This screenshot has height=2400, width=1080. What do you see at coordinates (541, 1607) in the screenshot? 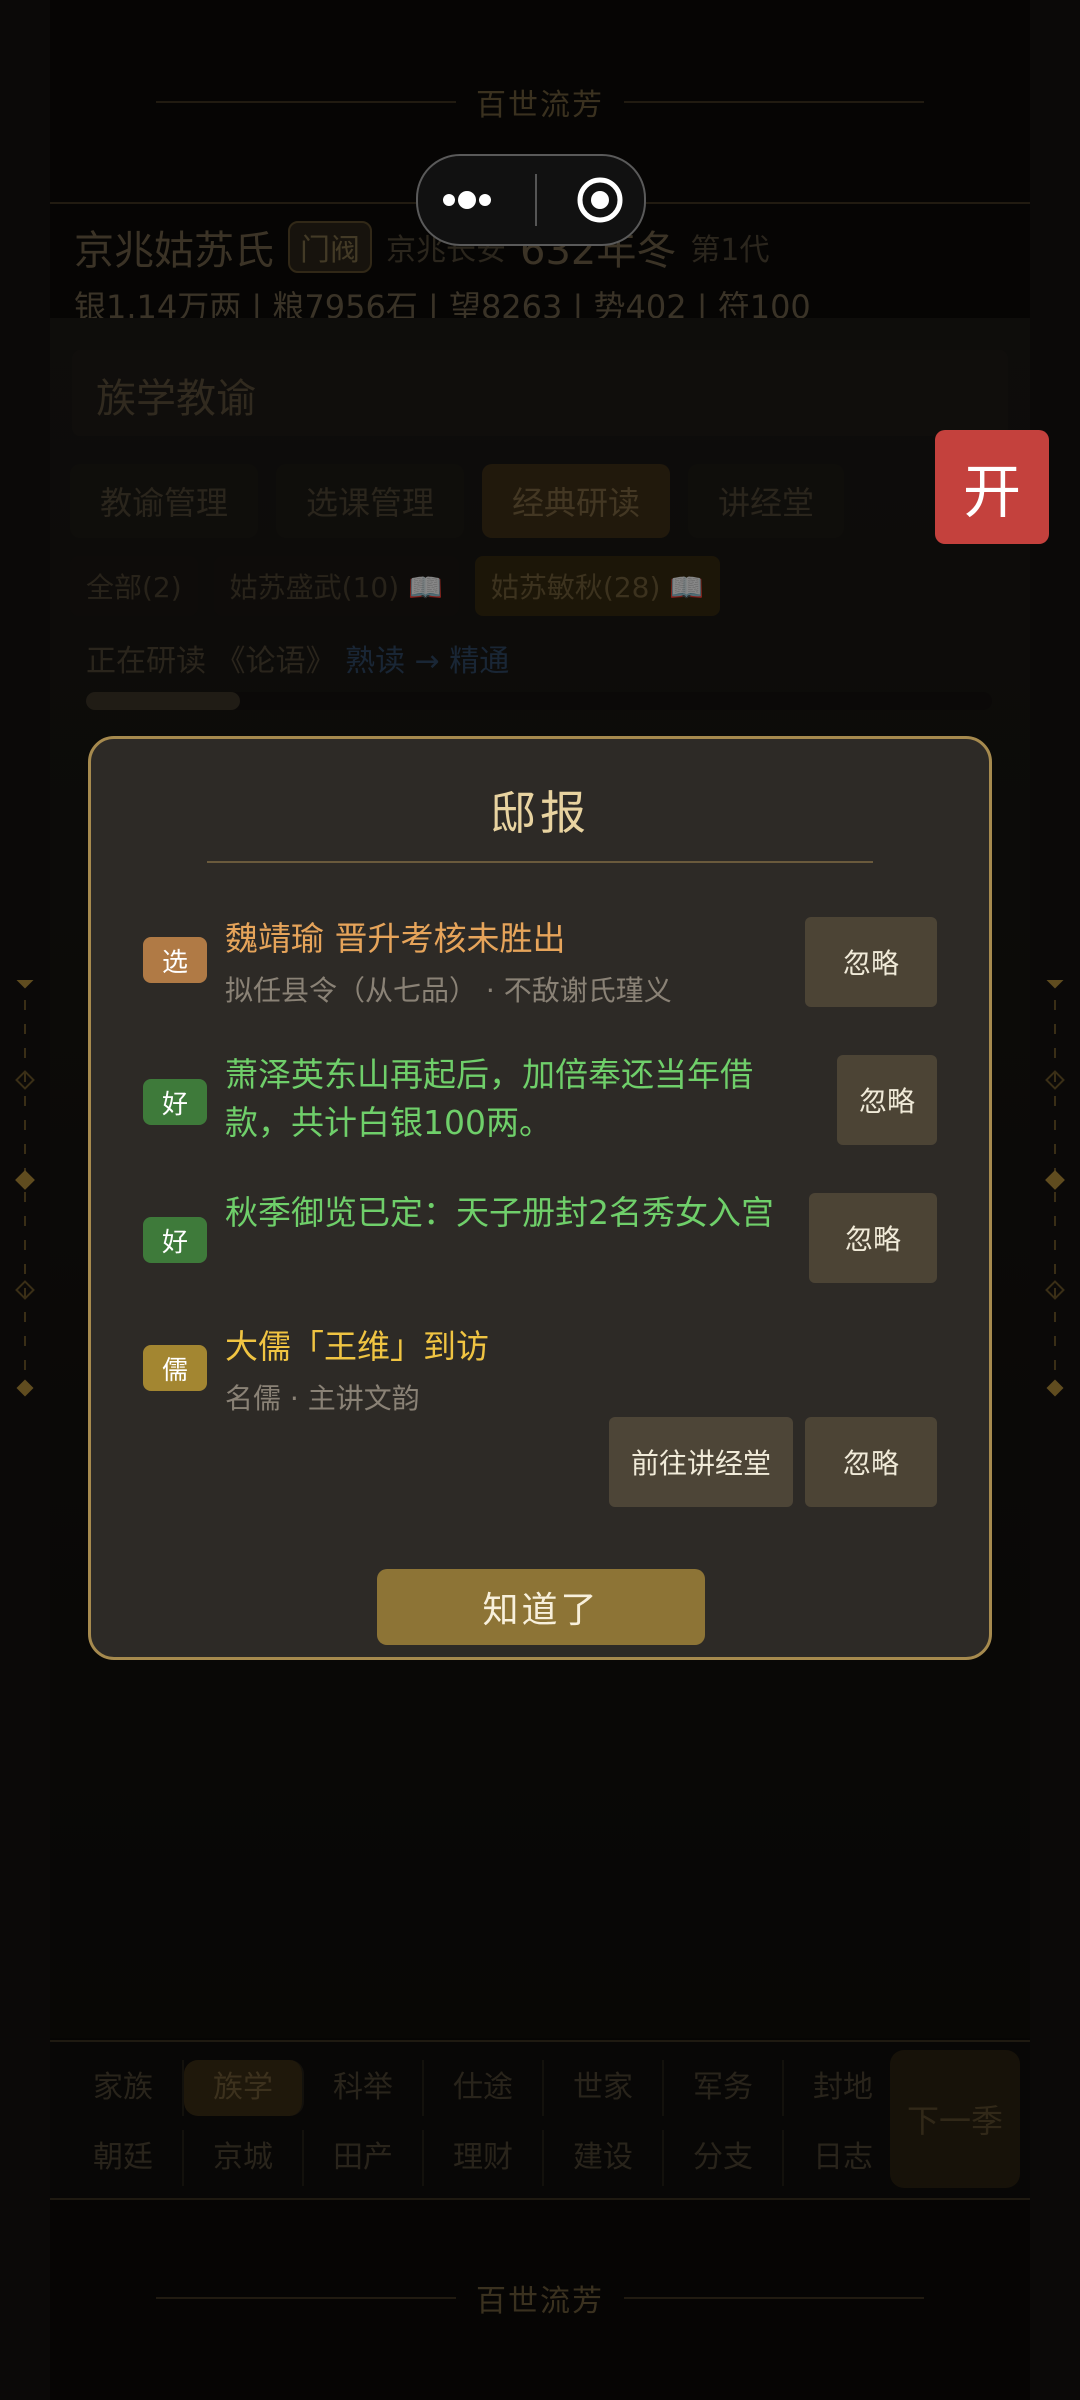
I see `acknowledge-button: 知道了` at bounding box center [541, 1607].